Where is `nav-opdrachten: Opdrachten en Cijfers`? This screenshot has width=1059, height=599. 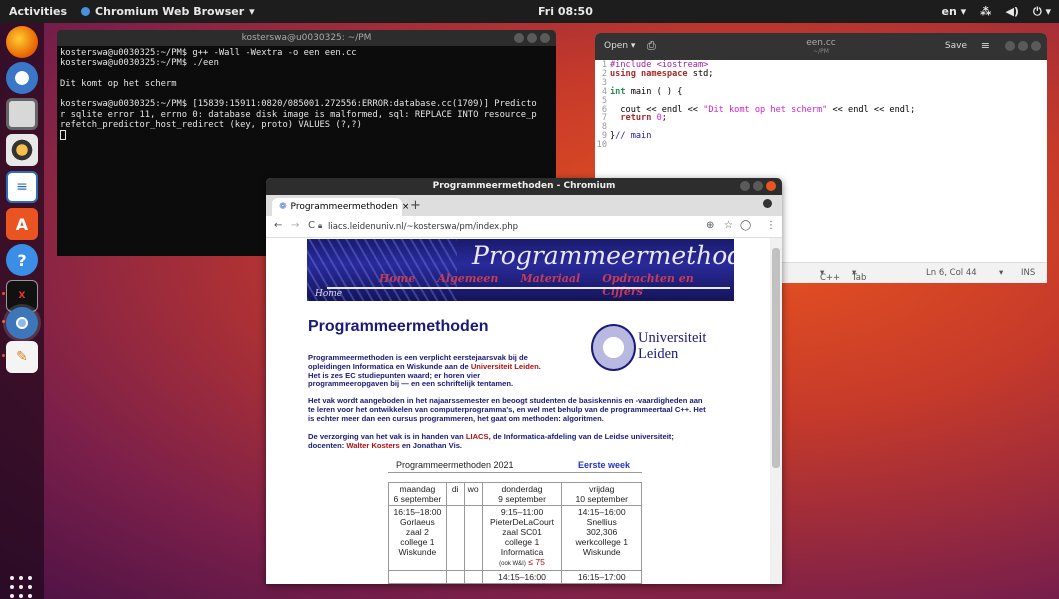
nav-opdrachten: Opdrachten en Cijfers is located at coordinates (668, 285).